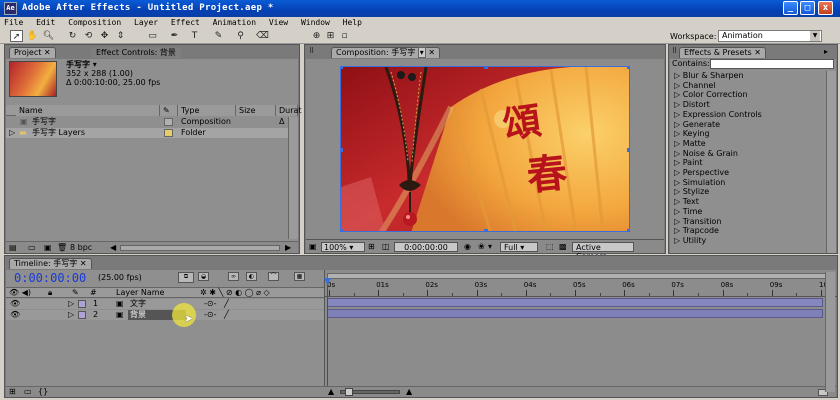 This screenshot has width=840, height=400. Describe the element at coordinates (371, 247) in the screenshot. I see `safe-zones-icon: ⊞` at that location.